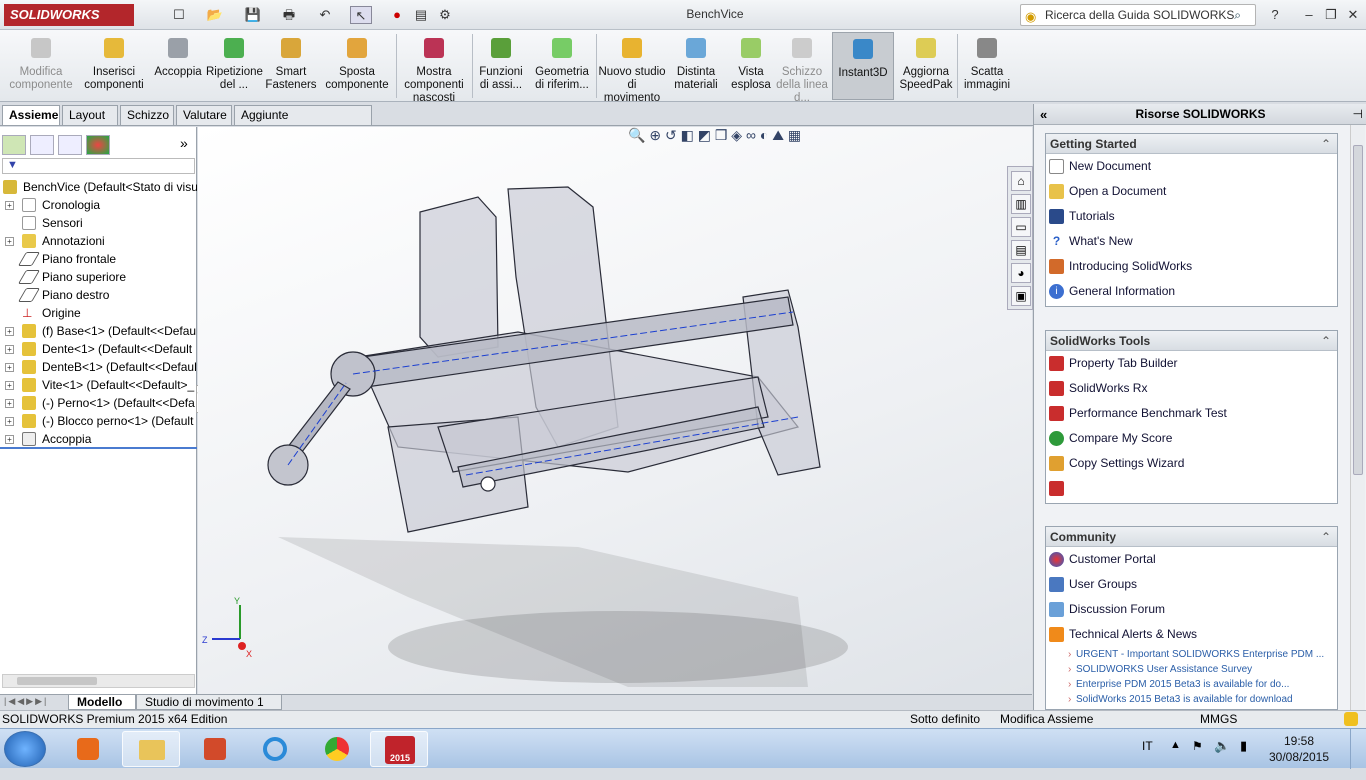 The image size is (1366, 780). What do you see at coordinates (98, 421) in the screenshot?
I see `tree-item-blocco-perno: + (-) Blocco perno<1> (Default` at bounding box center [98, 421].